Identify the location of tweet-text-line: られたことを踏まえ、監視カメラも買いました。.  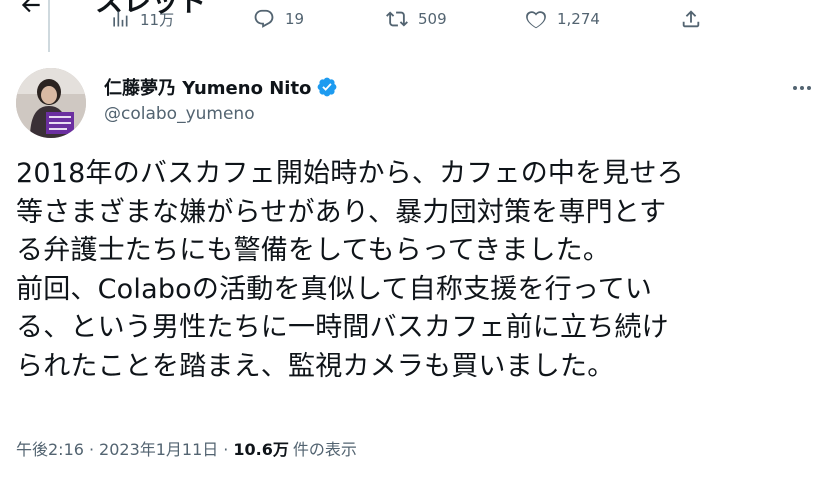
(315, 366).